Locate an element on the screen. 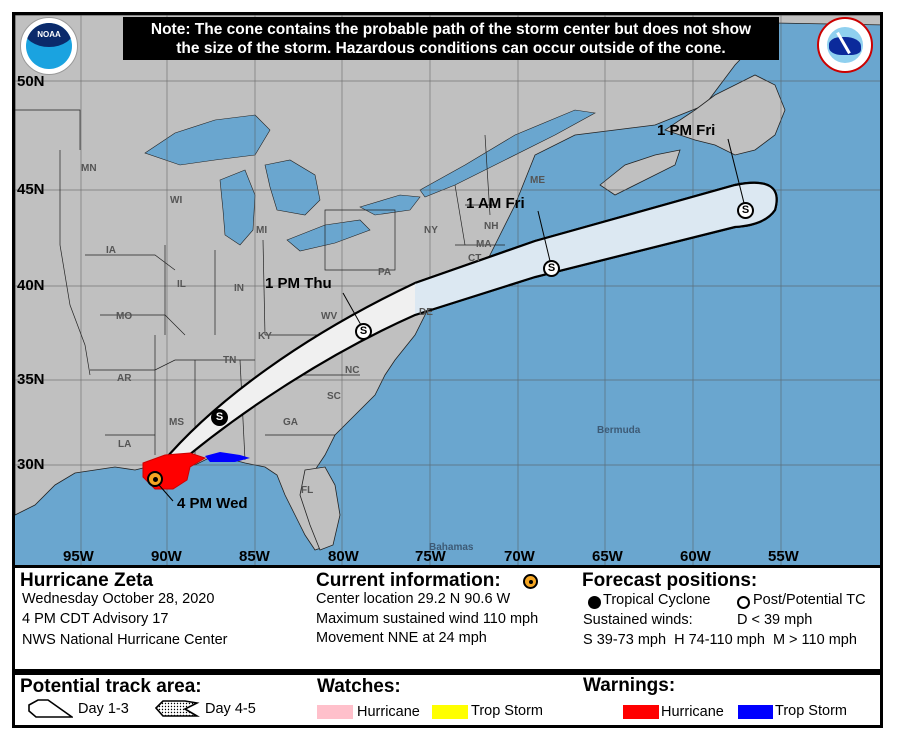 Image resolution: width=897 pixels, height=736 pixels. warn-hurricane-label: Hurricane is located at coordinates (692, 712).